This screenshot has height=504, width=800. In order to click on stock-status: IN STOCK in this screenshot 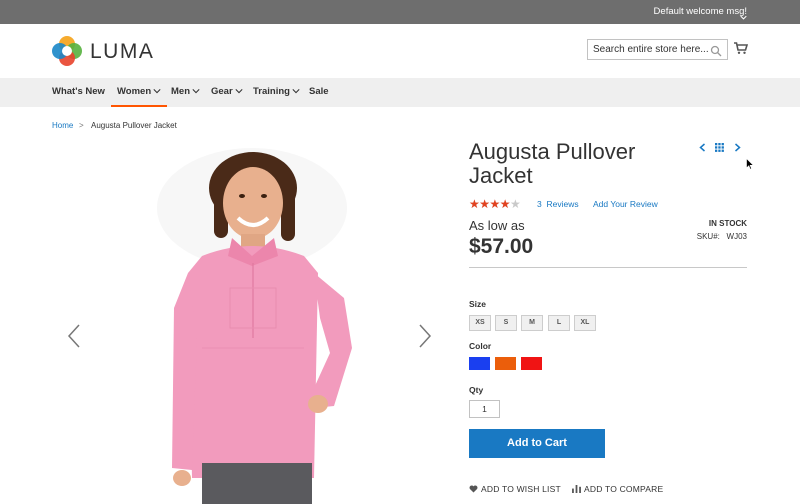, I will do `click(727, 223)`.